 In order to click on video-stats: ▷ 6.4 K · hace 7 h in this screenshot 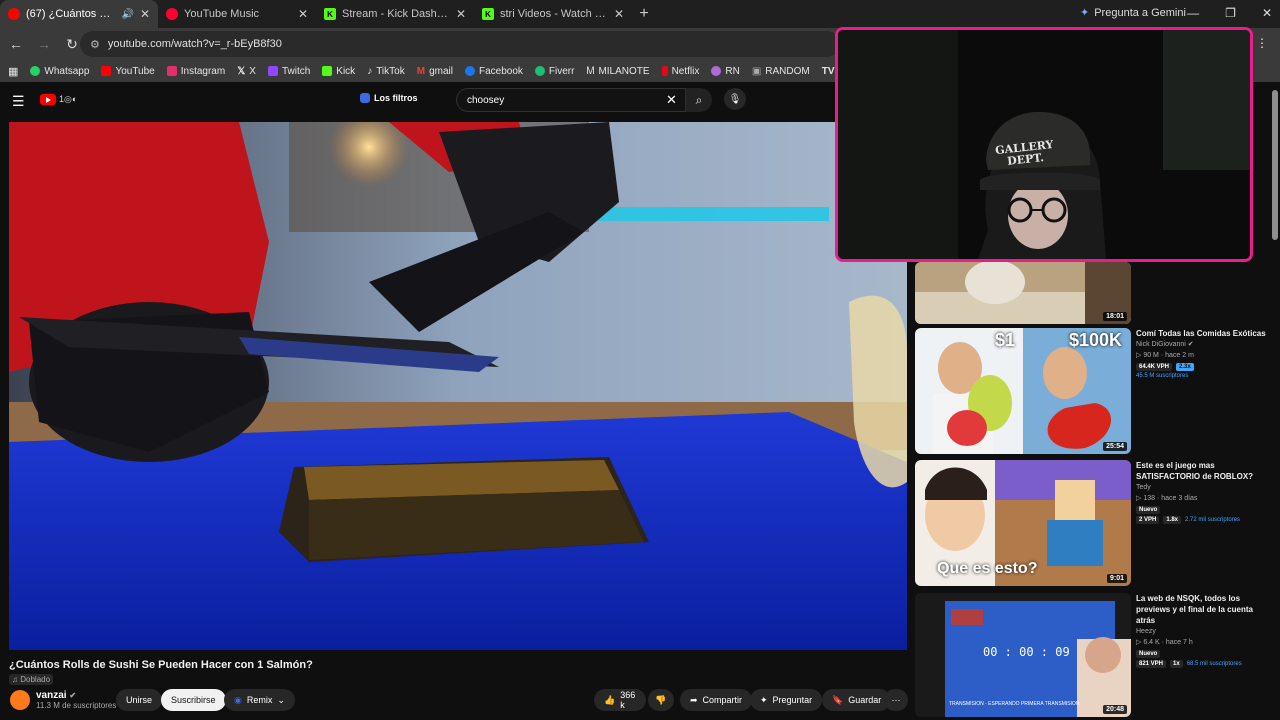, I will do `click(1201, 642)`.